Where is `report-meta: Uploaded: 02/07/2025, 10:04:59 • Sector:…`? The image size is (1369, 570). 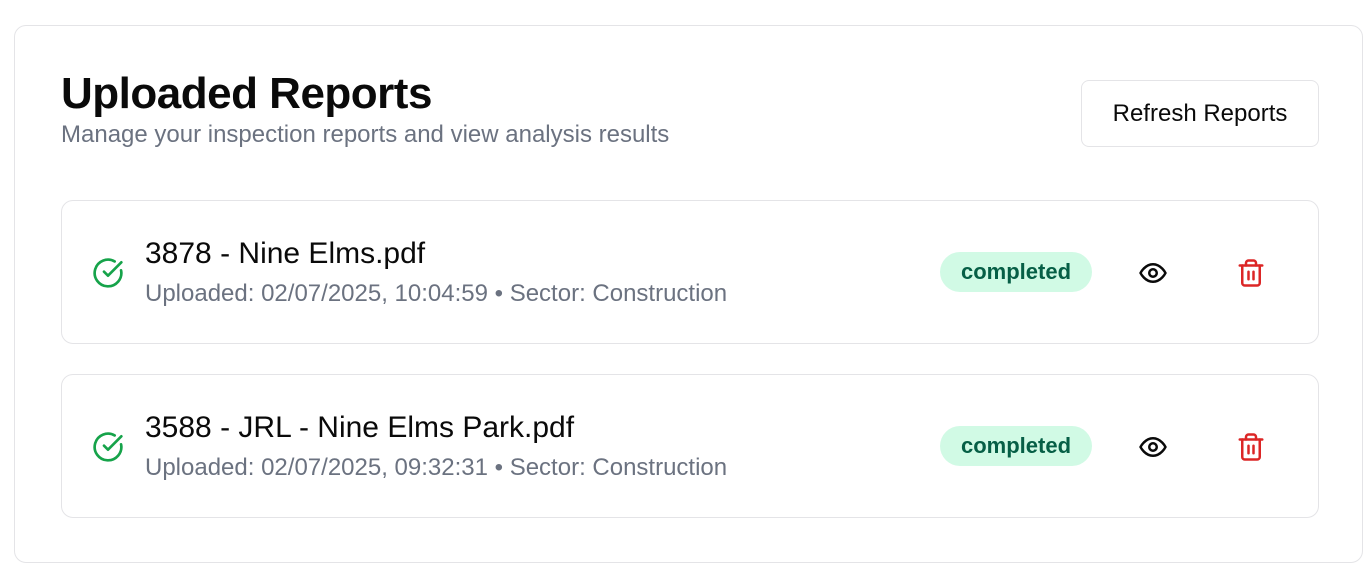 report-meta: Uploaded: 02/07/2025, 10:04:59 • Sector:… is located at coordinates (436, 293).